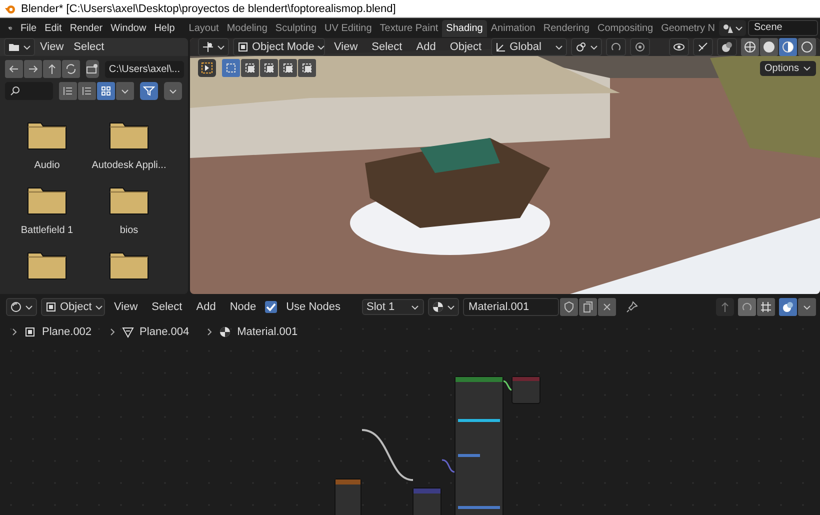 Image resolution: width=820 pixels, height=515 pixels. I want to click on gizmo-icon, so click(703, 47).